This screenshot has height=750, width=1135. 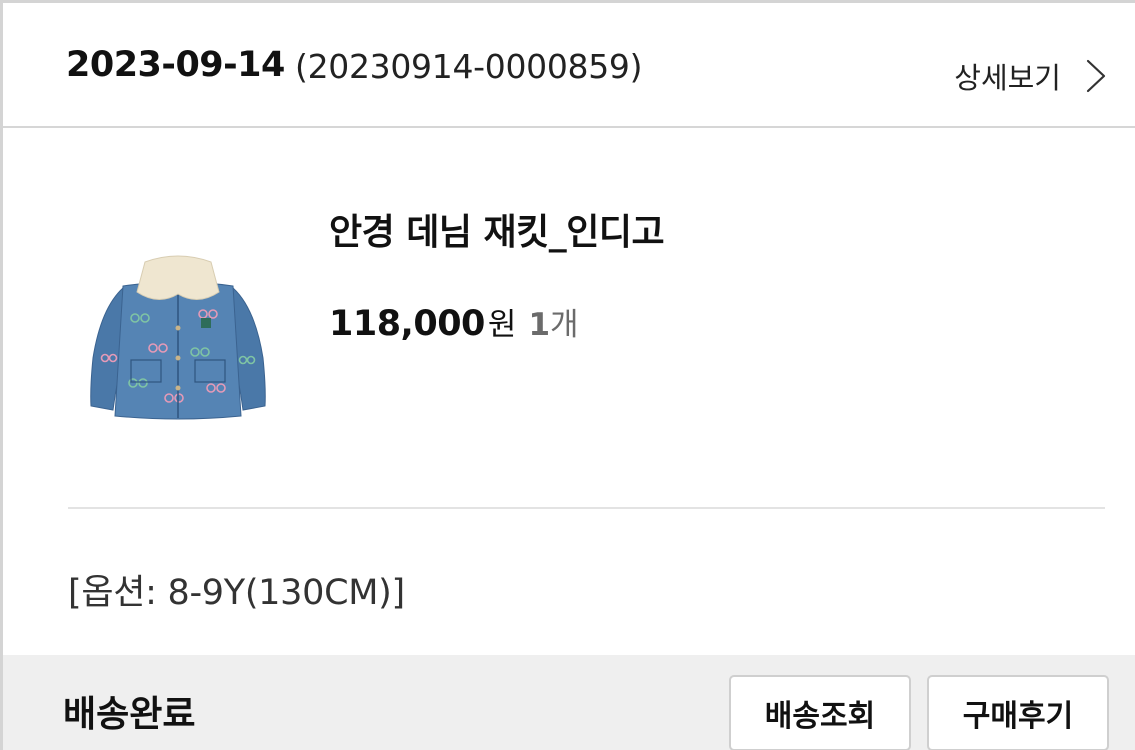 I want to click on write-review-button: 구매후기, so click(x=1018, y=712).